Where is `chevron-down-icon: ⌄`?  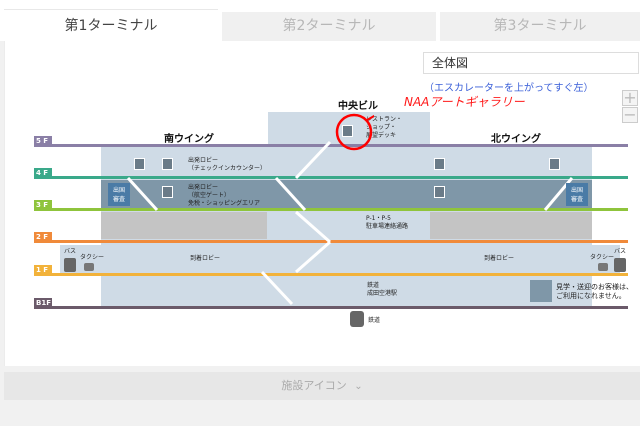 chevron-down-icon: ⌄ is located at coordinates (358, 386).